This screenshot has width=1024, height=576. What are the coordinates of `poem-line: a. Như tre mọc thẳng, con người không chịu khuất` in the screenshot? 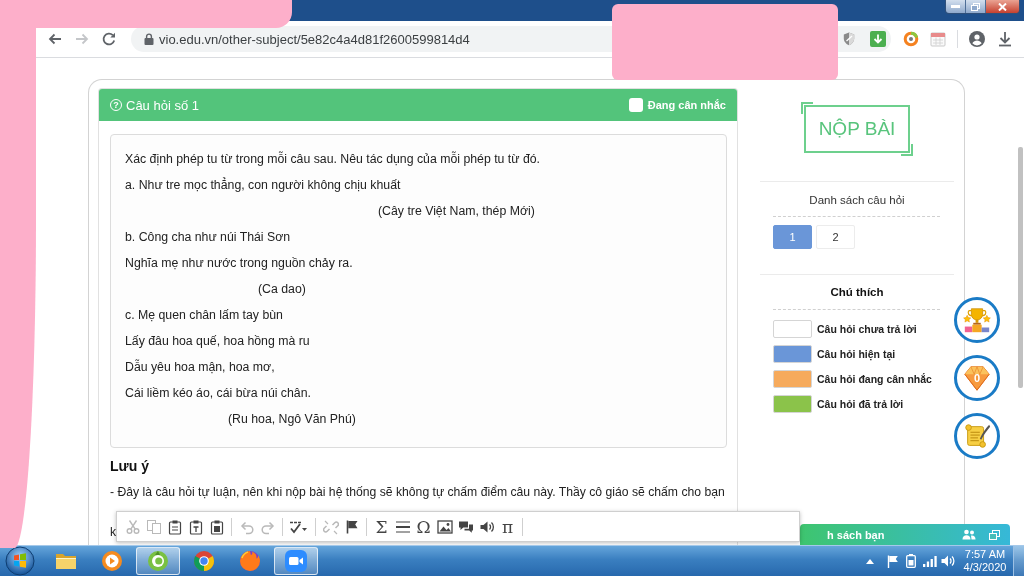 It's located at (263, 185).